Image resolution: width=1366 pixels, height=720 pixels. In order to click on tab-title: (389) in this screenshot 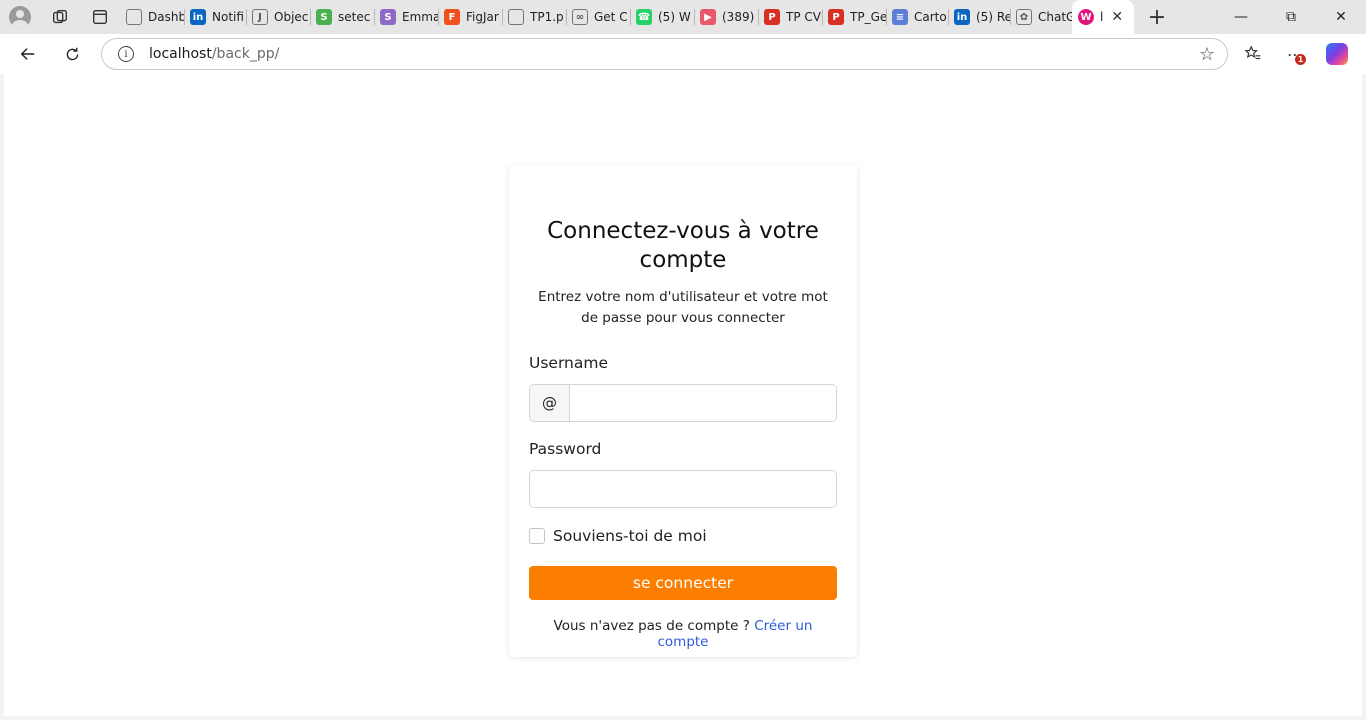, I will do `click(738, 17)`.